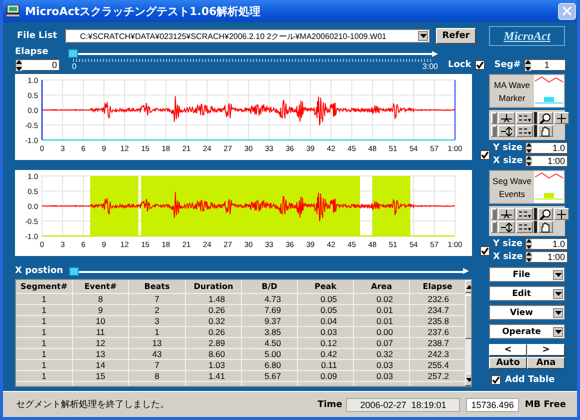 This screenshot has width=580, height=420. I want to click on table-cell: 43, so click(157, 354).